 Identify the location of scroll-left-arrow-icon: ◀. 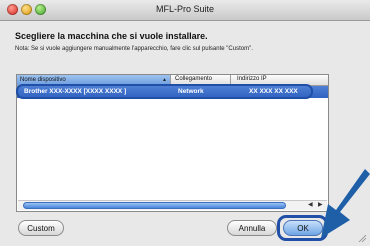
(310, 205).